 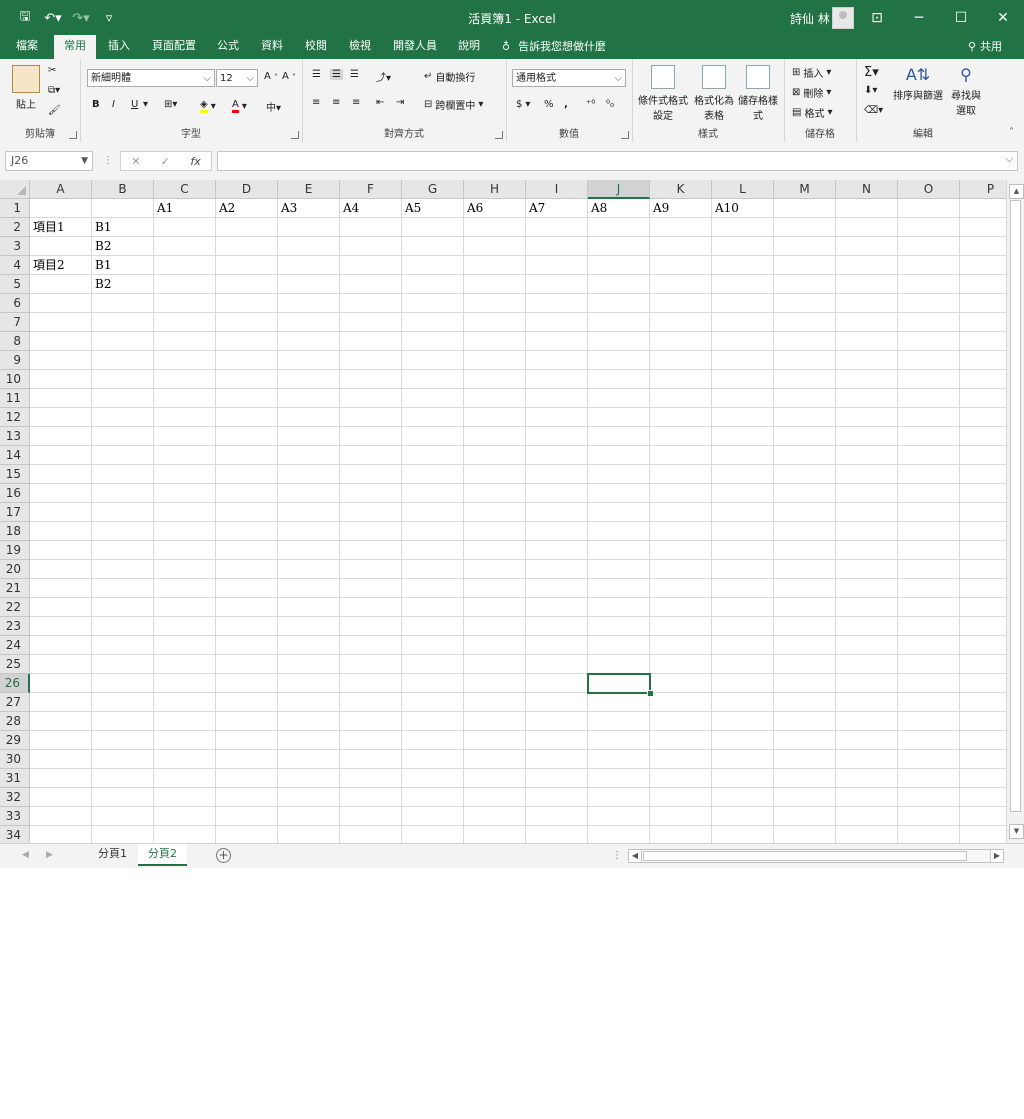 What do you see at coordinates (810, 18) in the screenshot?
I see `user-name: 詩仙 林` at bounding box center [810, 18].